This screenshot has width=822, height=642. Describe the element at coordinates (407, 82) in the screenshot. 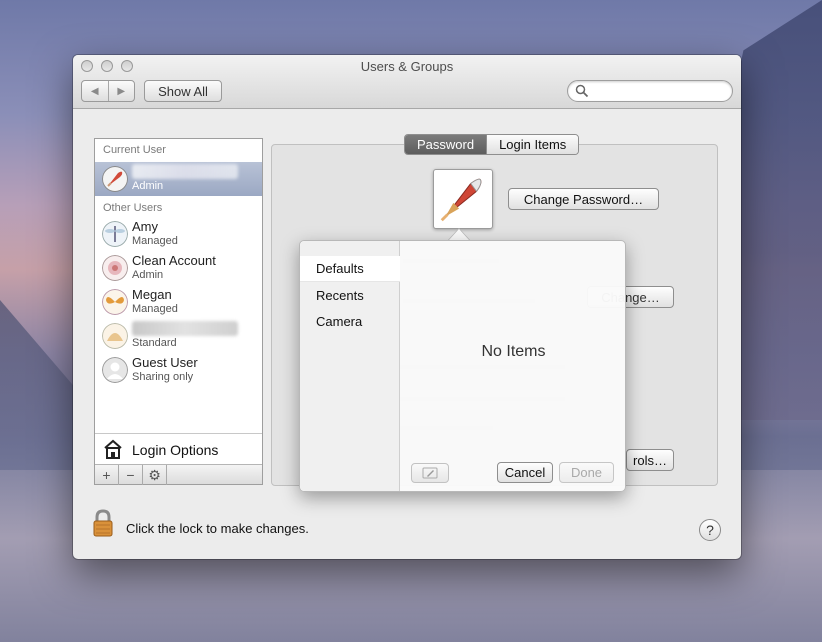

I see `titlebar: Users & Groups ◀ ▶ Show All` at that location.